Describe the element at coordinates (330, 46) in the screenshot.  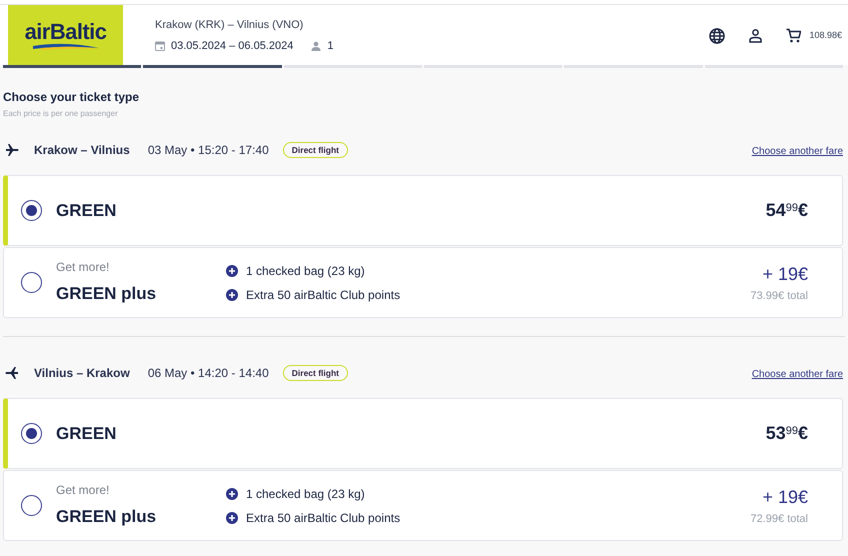
I see `passenger-count: 1` at that location.